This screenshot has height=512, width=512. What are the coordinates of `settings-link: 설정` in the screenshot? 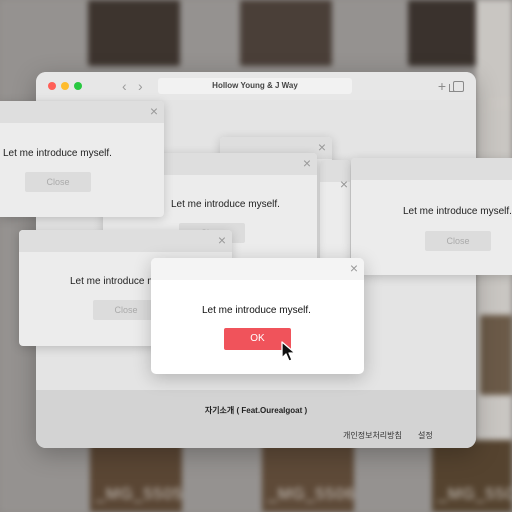 It's located at (425, 435).